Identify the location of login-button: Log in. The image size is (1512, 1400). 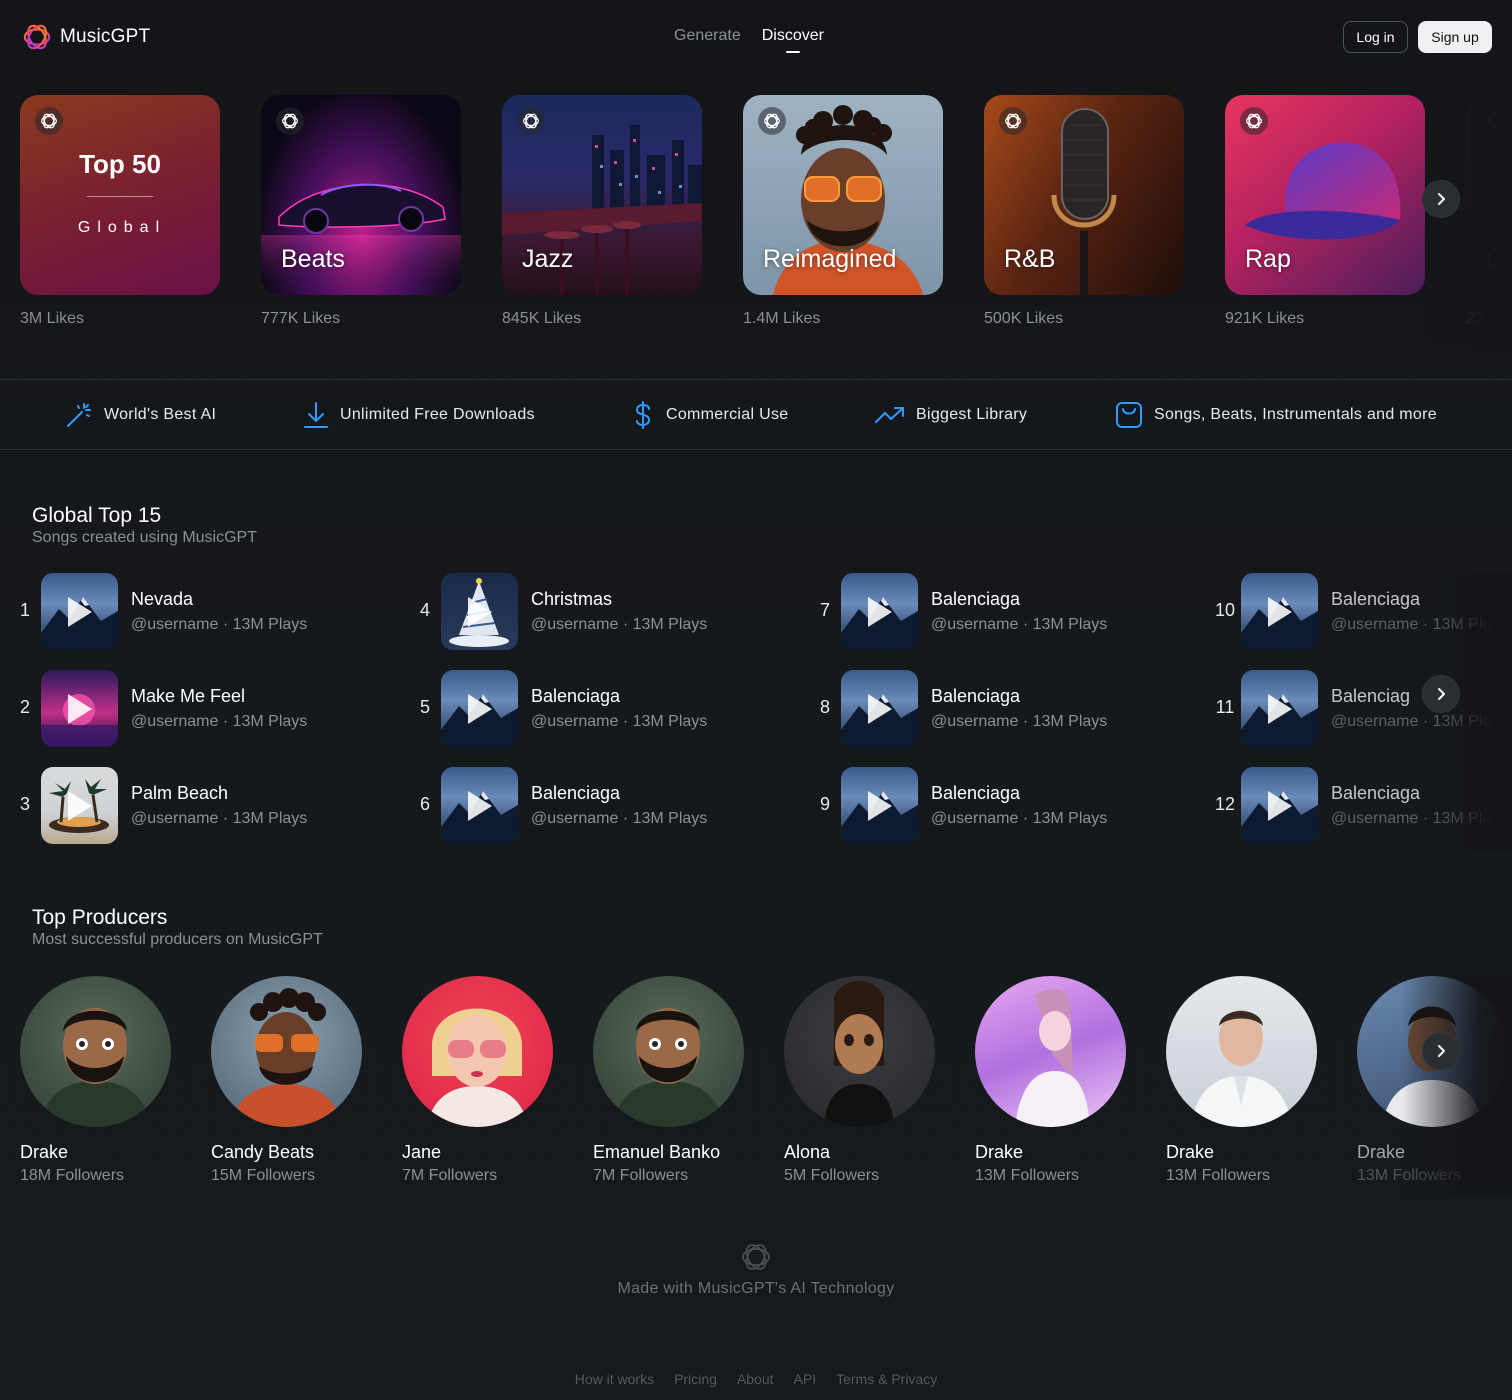
(1375, 37).